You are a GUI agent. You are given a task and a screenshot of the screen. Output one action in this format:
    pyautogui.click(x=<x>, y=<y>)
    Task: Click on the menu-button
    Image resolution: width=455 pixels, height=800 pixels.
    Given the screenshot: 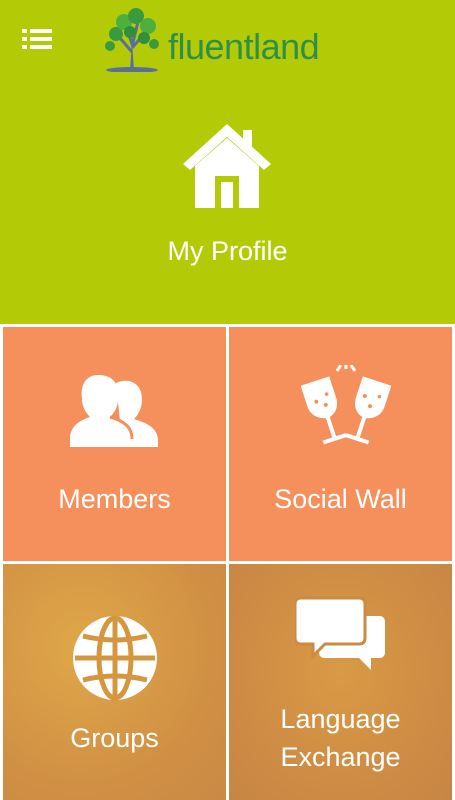 What is the action you would take?
    pyautogui.click(x=39, y=39)
    